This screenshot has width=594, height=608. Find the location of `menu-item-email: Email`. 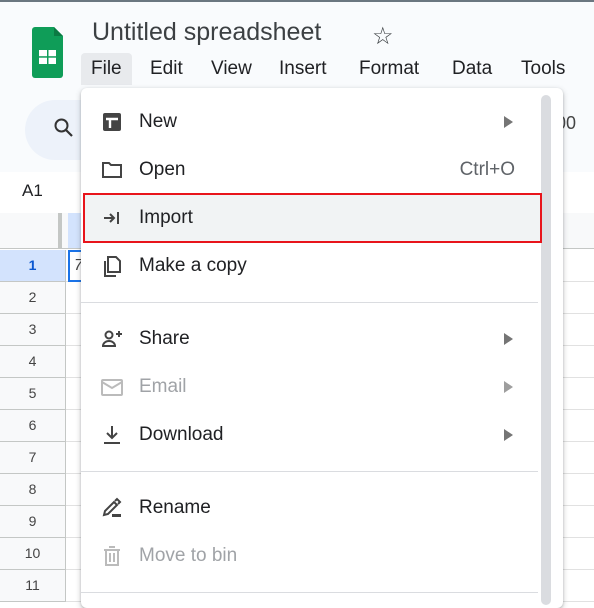

menu-item-email: Email is located at coordinates (312, 387).